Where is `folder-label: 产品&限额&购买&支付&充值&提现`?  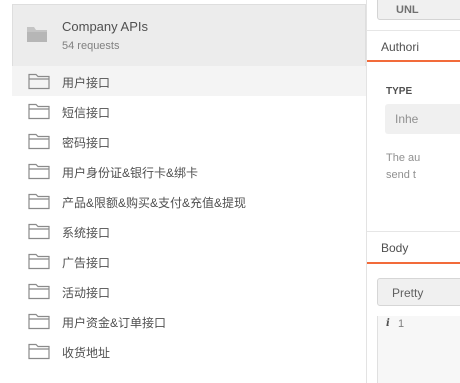 folder-label: 产品&限额&购买&支付&充值&提现 is located at coordinates (154, 203).